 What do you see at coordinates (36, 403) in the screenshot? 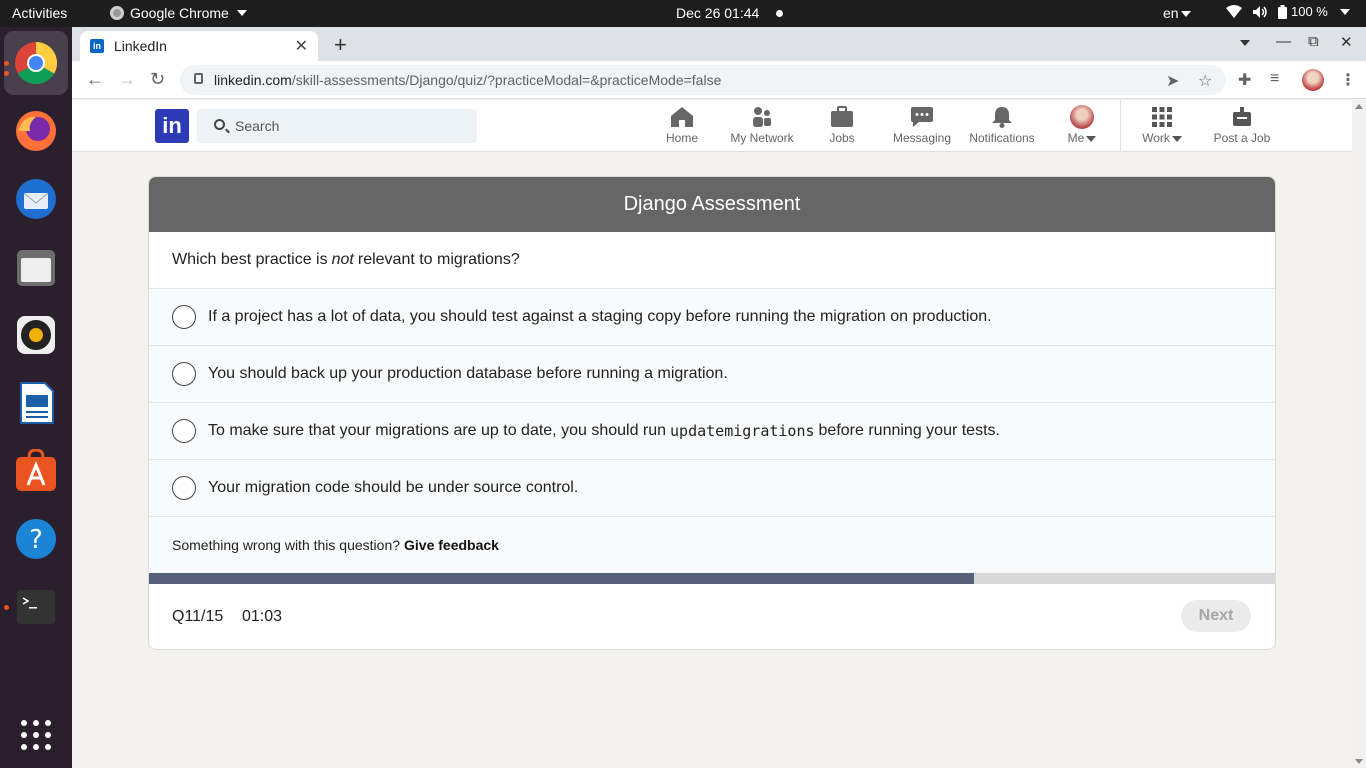
I see `dock-libreoffice-writer` at bounding box center [36, 403].